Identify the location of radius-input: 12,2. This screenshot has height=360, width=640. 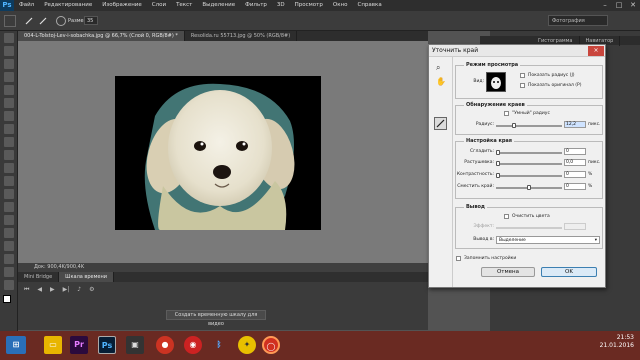
(575, 124).